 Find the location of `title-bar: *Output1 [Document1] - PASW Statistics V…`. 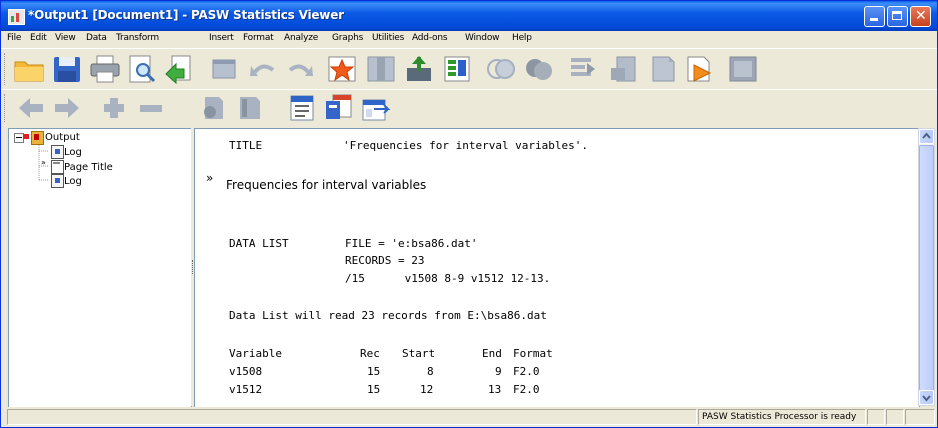

title-bar: *Output1 [Document1] - PASW Statistics V… is located at coordinates (469, 16).